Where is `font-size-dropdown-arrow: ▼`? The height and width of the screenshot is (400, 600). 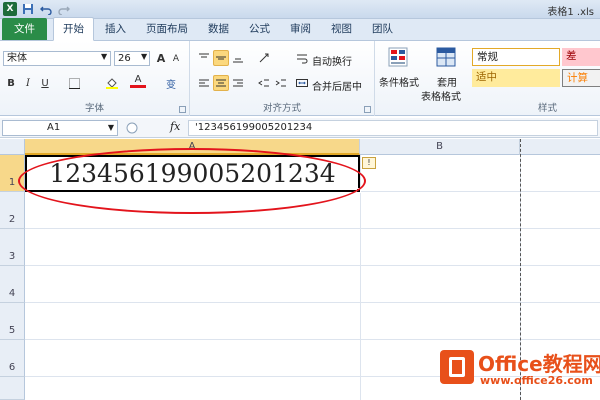 font-size-dropdown-arrow: ▼ is located at coordinates (144, 56).